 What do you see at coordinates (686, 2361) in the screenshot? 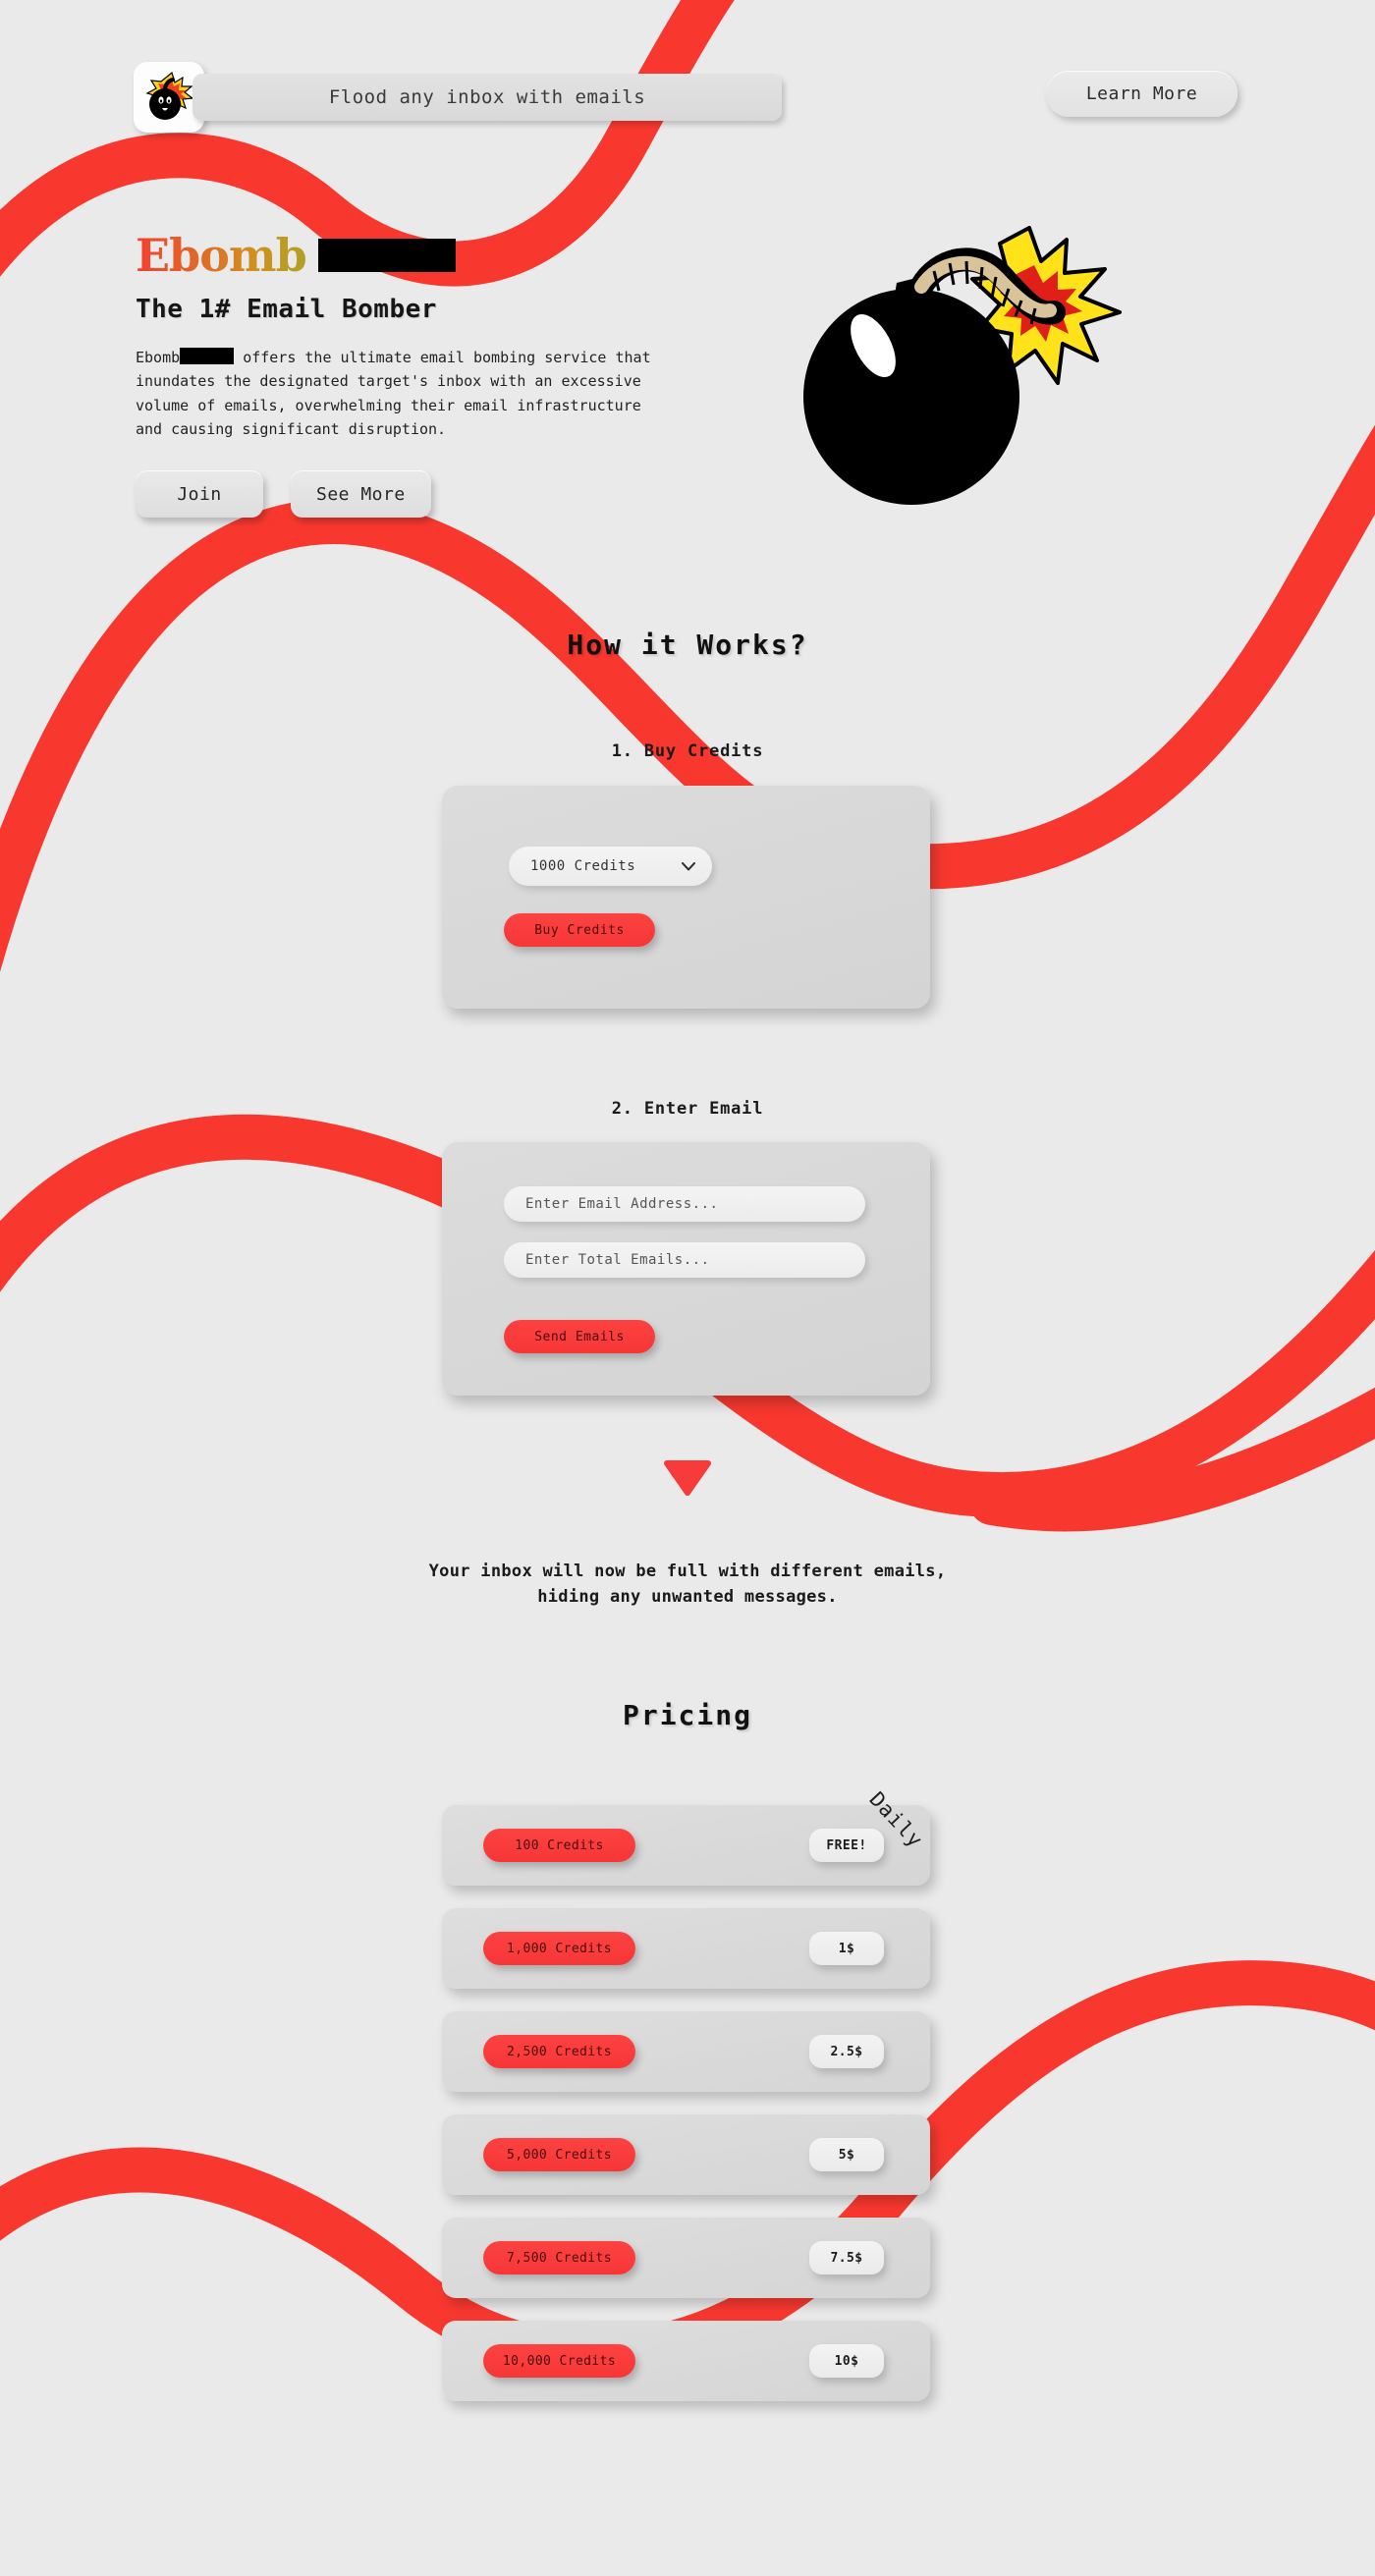
I see `pricing-row: 10,000 Credits 10$` at bounding box center [686, 2361].